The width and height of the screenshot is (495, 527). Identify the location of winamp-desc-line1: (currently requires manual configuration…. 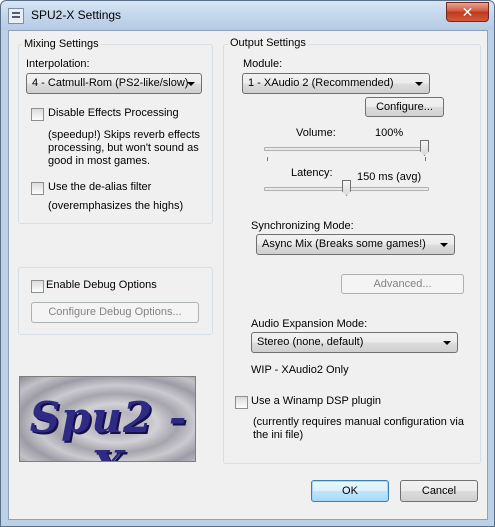
(358, 422).